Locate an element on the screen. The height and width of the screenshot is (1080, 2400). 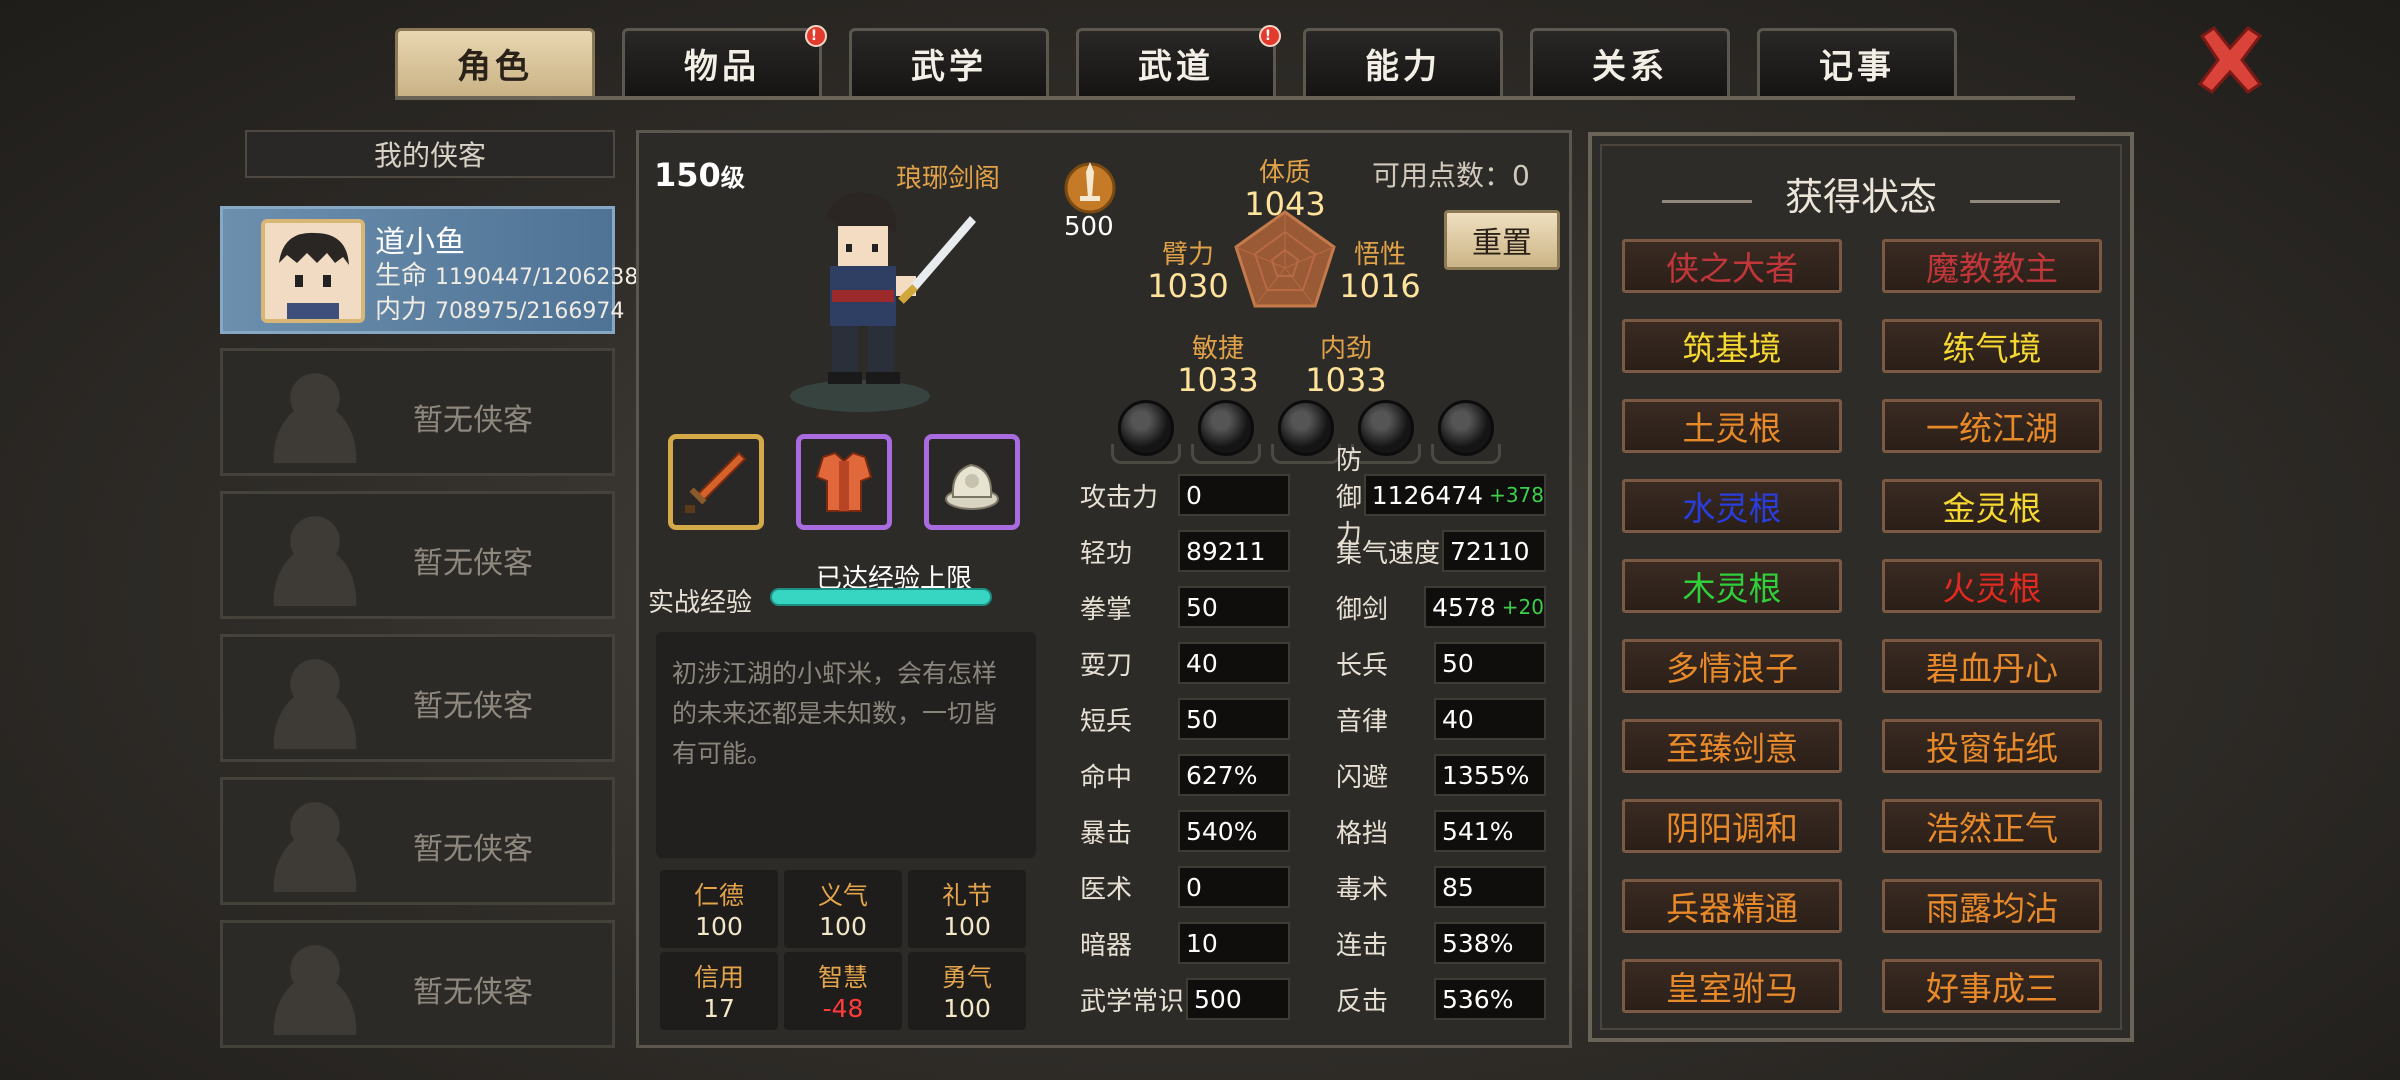
status-badge: 练气境 is located at coordinates (1992, 346).